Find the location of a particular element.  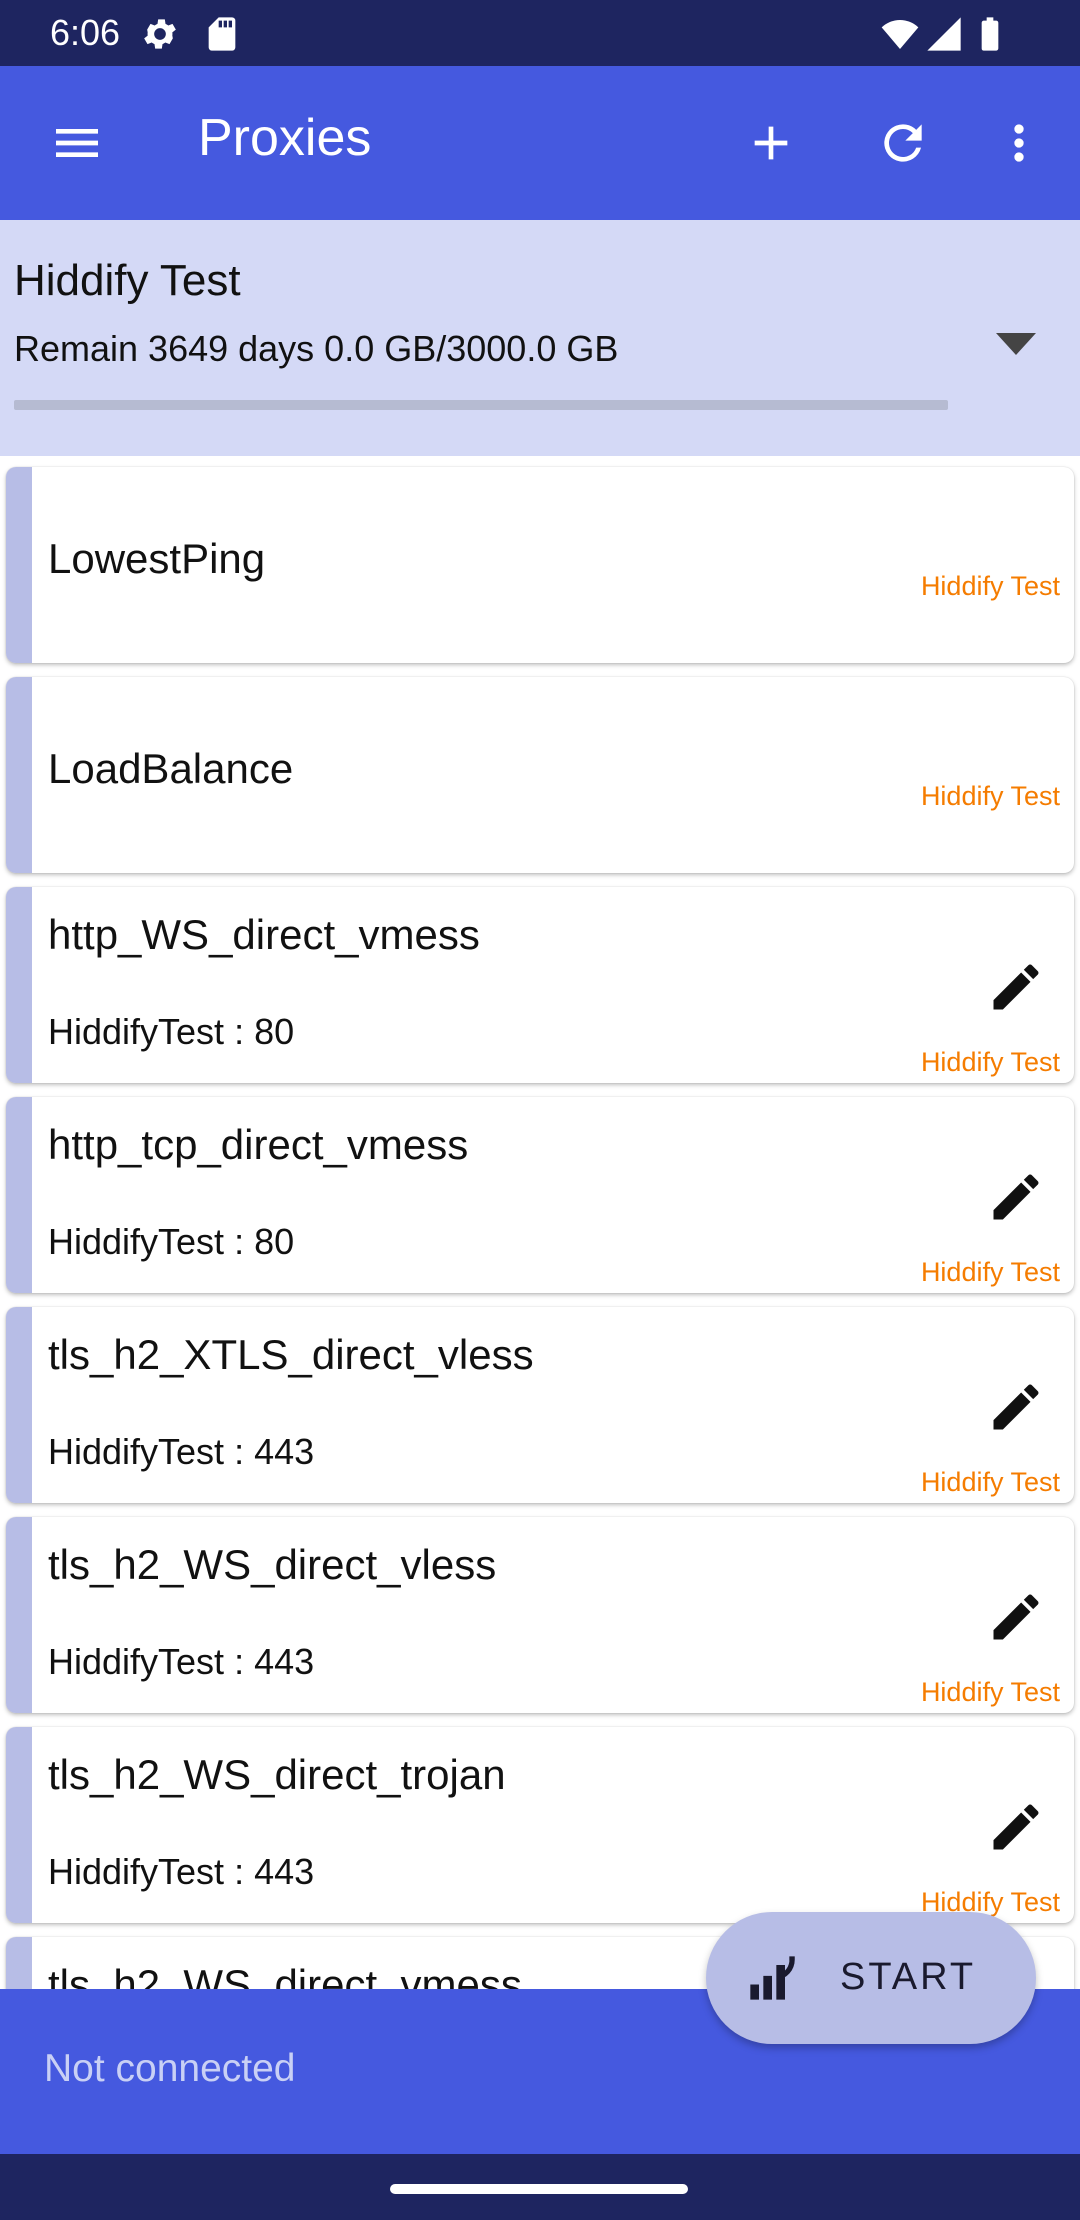

signal-bars-icon is located at coordinates (772, 1978).